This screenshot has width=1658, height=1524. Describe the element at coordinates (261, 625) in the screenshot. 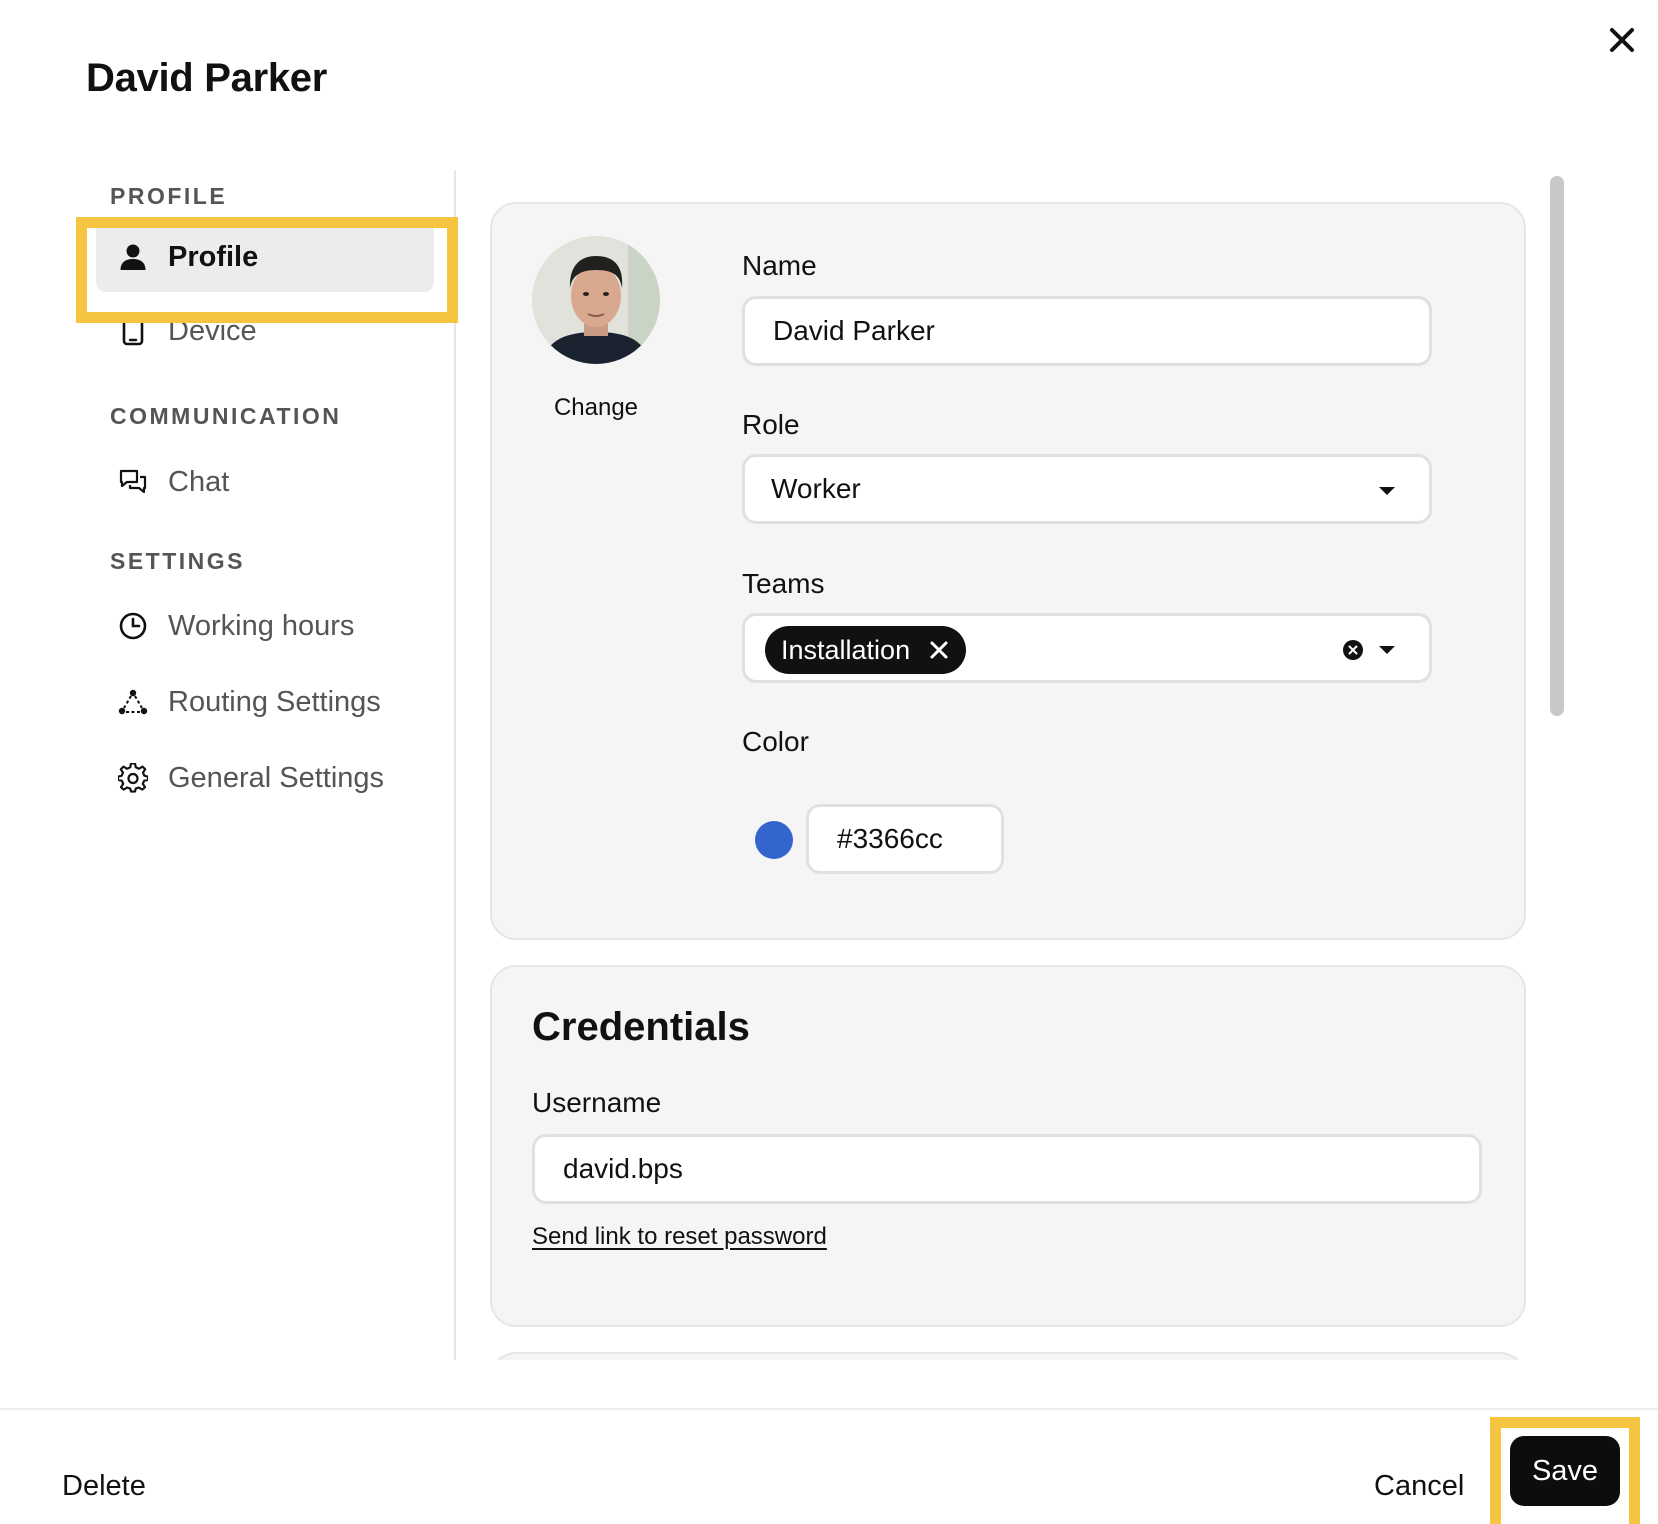

I see `sidebar-item-label: Working hours` at that location.